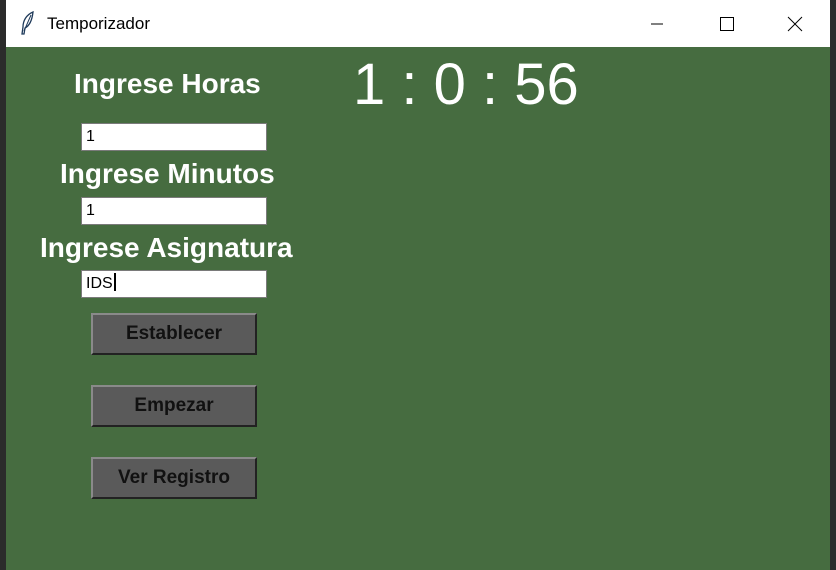 The height and width of the screenshot is (570, 836). What do you see at coordinates (174, 137) in the screenshot?
I see `hours-input: 1` at bounding box center [174, 137].